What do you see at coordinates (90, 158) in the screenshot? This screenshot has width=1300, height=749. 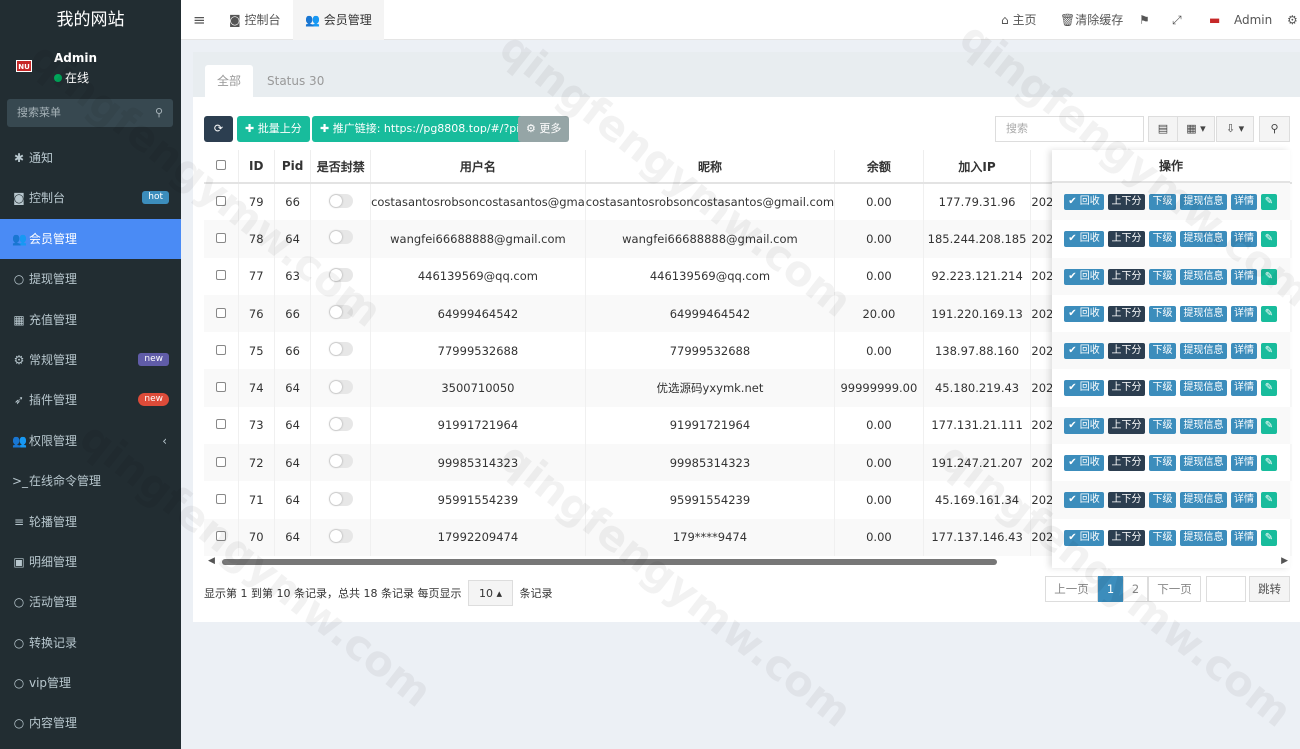 I see `sidebar-item-0: ✱ 通知` at bounding box center [90, 158].